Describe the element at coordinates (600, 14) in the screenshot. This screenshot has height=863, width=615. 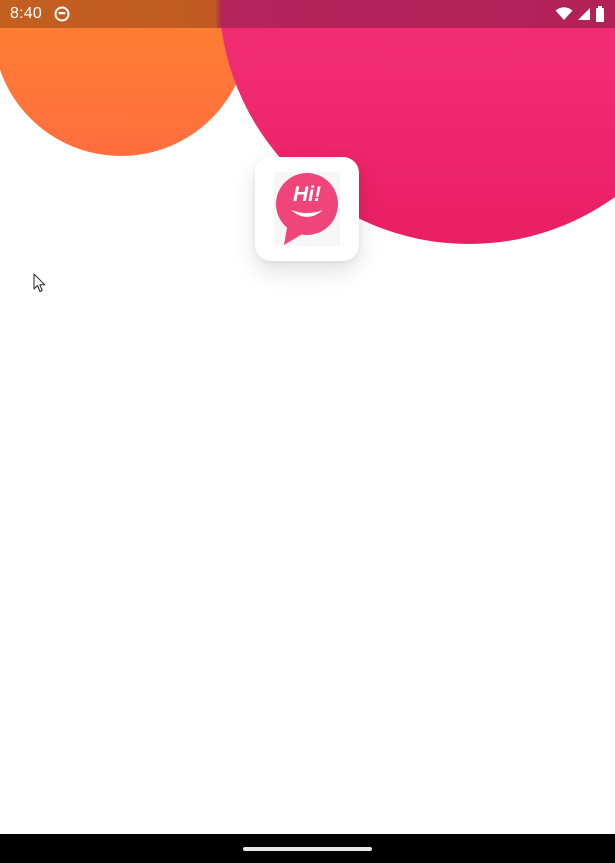
I see `battery-icon` at that location.